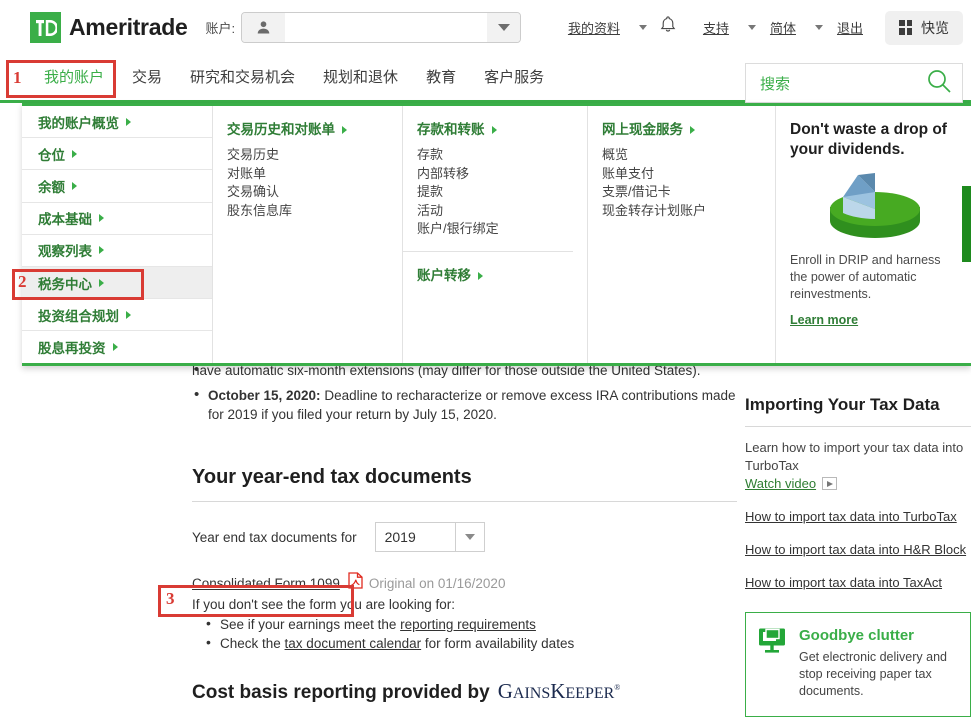  I want to click on page-title: Your year-end tax documents, so click(332, 477).